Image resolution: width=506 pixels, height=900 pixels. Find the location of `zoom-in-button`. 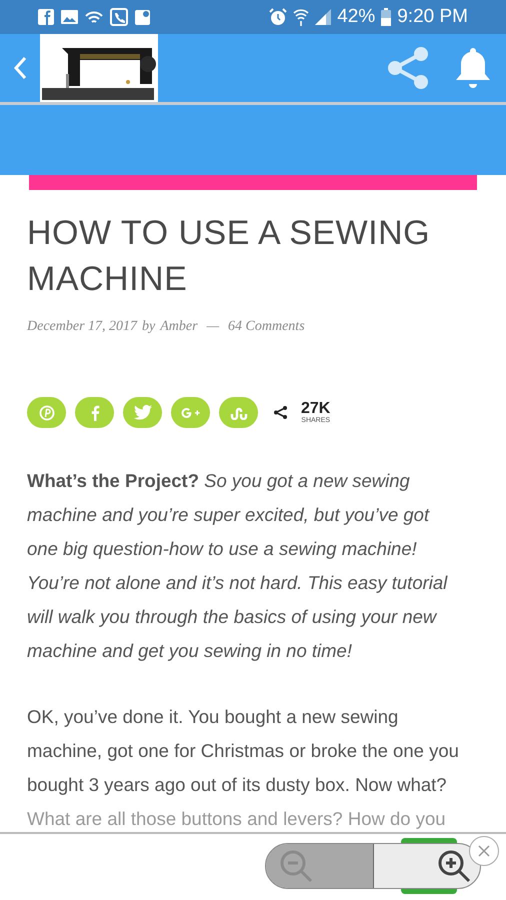

zoom-in-button is located at coordinates (427, 866).